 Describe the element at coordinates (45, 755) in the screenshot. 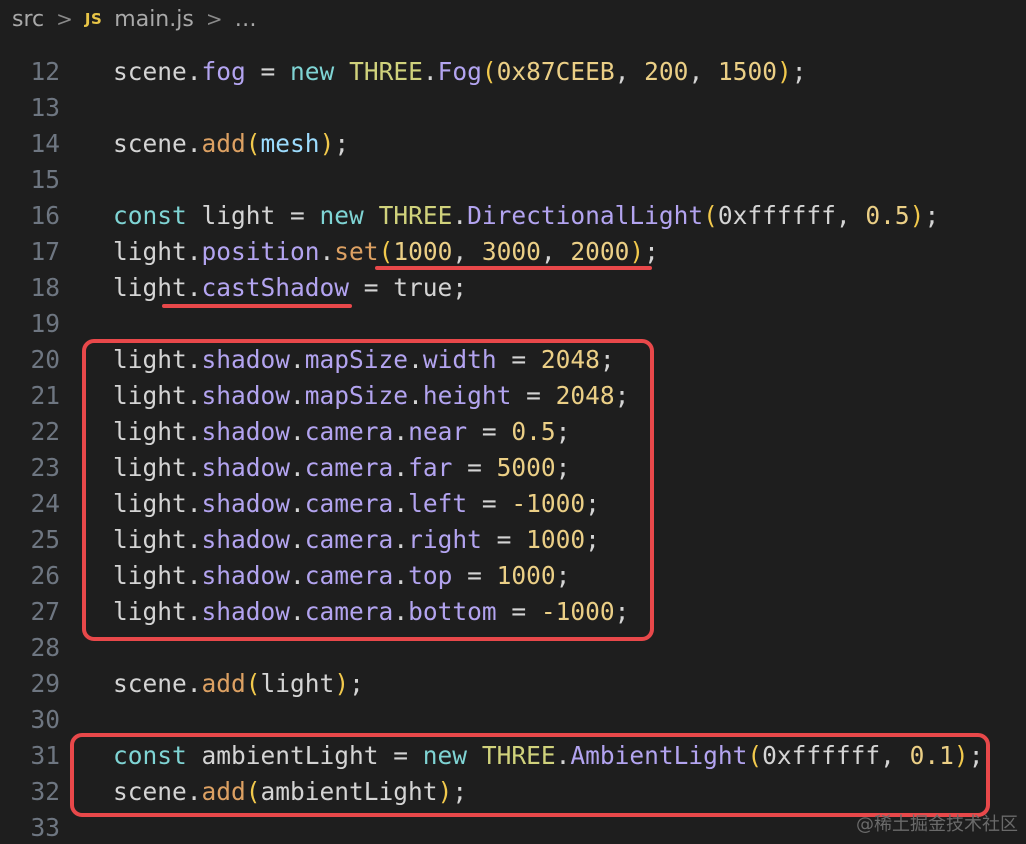

I see `line-number: 31` at that location.